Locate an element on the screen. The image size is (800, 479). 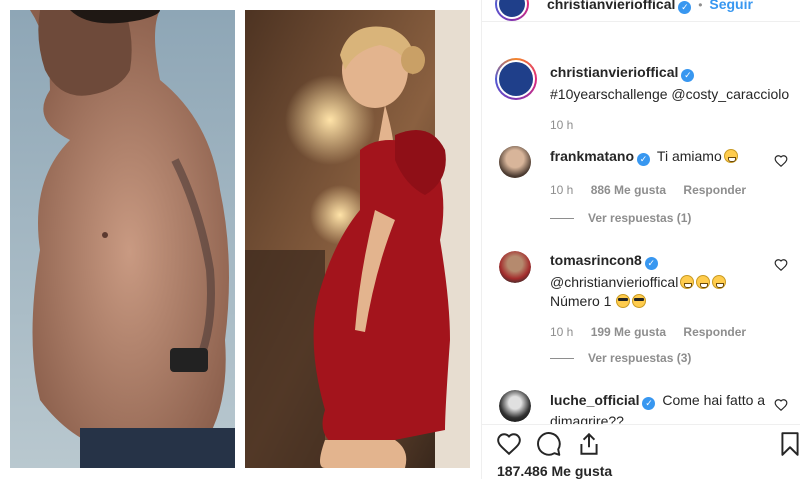
likes-count: 187.486 Me gusta is located at coordinates (554, 471).